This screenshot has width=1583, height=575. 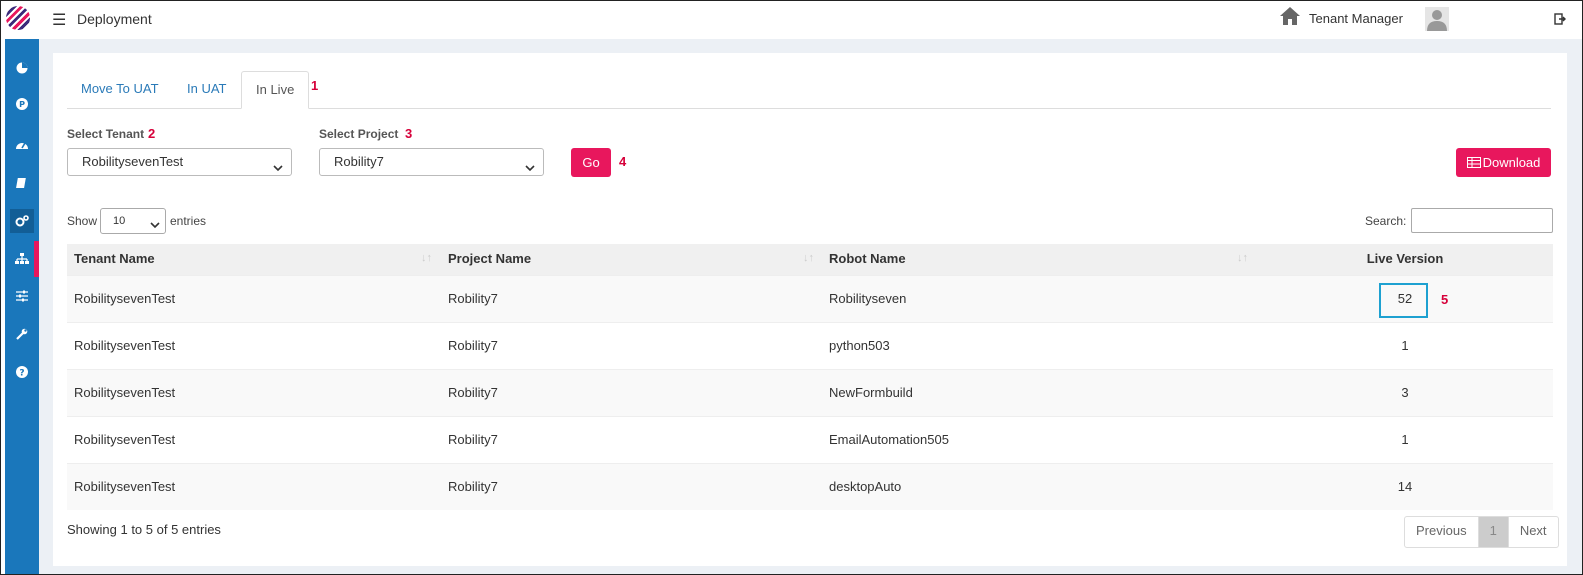 I want to click on tenant-manager-label: Tenant Manager, so click(x=1356, y=18).